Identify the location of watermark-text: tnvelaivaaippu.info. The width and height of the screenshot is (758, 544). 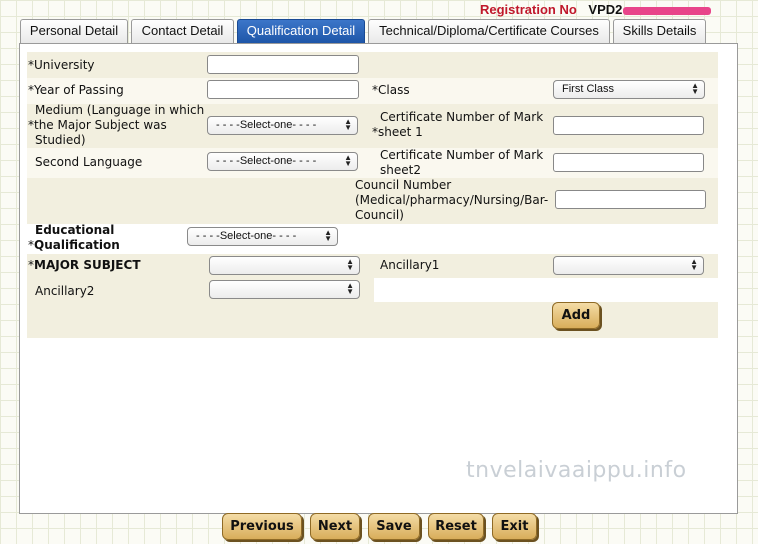
(576, 470).